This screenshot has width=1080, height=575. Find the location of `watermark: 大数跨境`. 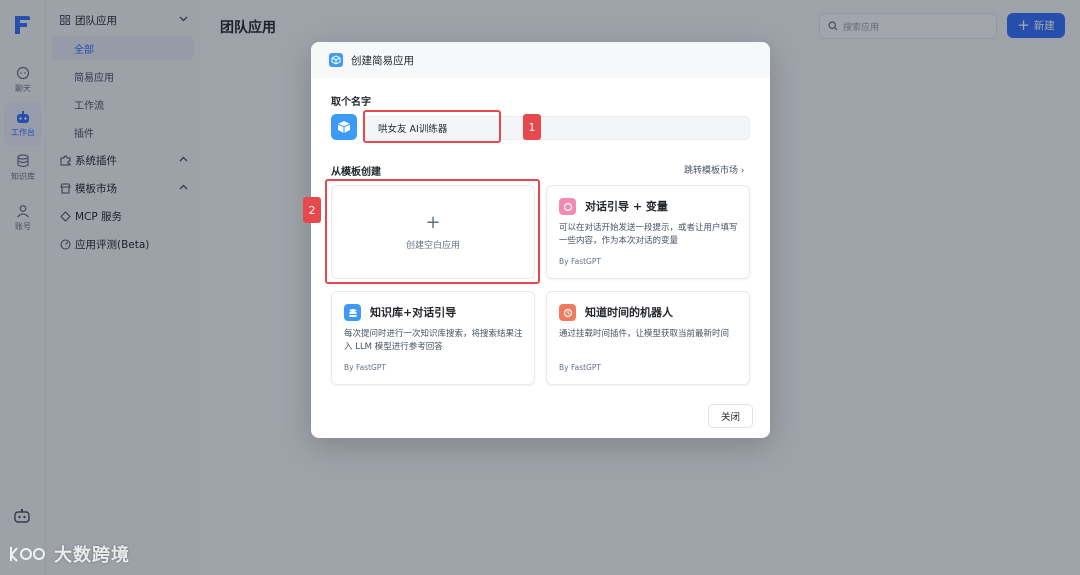

watermark: 大数跨境 is located at coordinates (69, 554).